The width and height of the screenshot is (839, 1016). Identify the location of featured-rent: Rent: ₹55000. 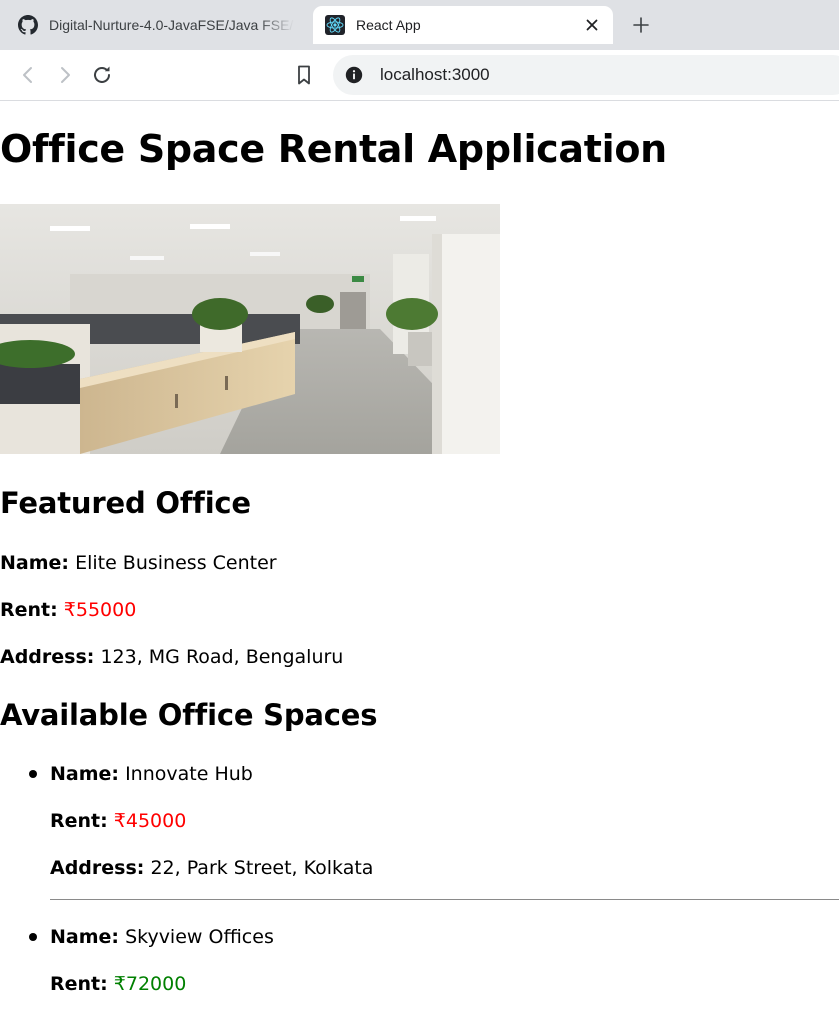
(68, 610).